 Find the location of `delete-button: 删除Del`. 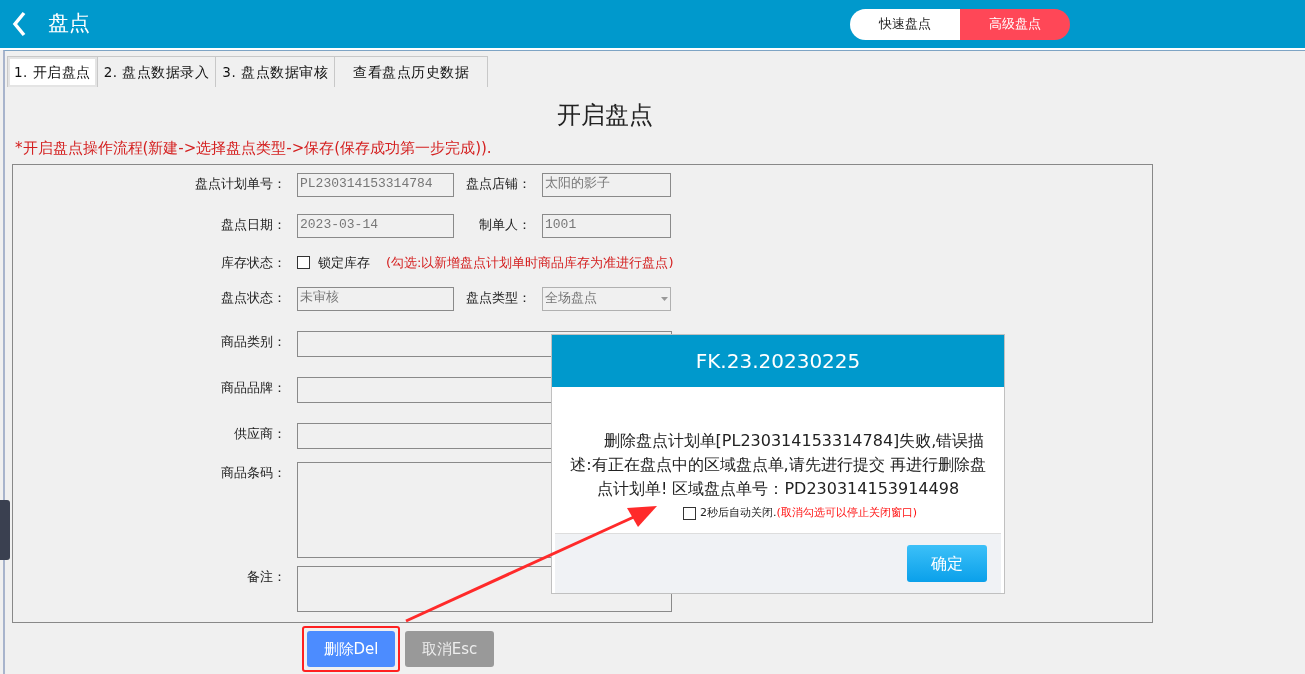

delete-button: 删除Del is located at coordinates (351, 648).